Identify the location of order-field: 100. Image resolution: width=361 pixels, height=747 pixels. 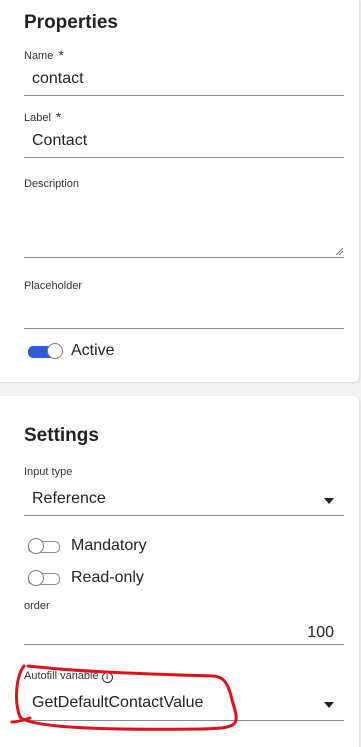
(184, 631).